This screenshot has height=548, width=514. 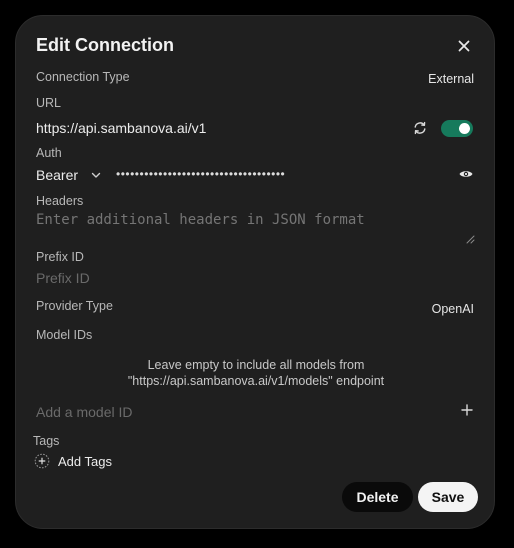 What do you see at coordinates (256, 365) in the screenshot?
I see `model-ids-hint-line1: Leave empty to include all models from` at bounding box center [256, 365].